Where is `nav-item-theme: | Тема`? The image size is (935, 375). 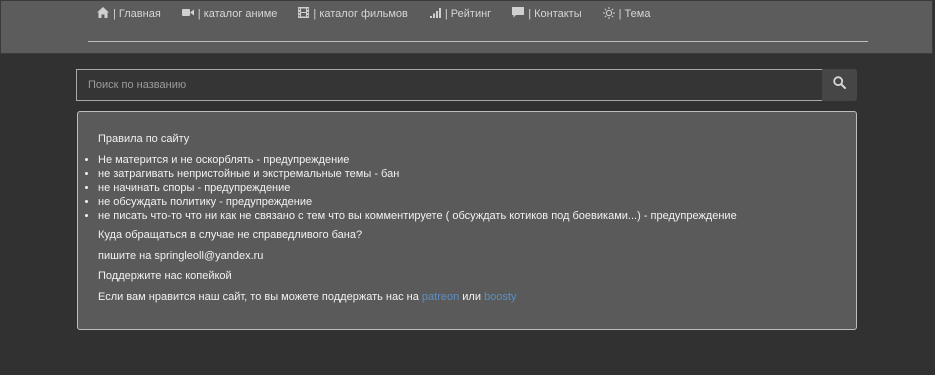
nav-item-theme: | Тема is located at coordinates (626, 14).